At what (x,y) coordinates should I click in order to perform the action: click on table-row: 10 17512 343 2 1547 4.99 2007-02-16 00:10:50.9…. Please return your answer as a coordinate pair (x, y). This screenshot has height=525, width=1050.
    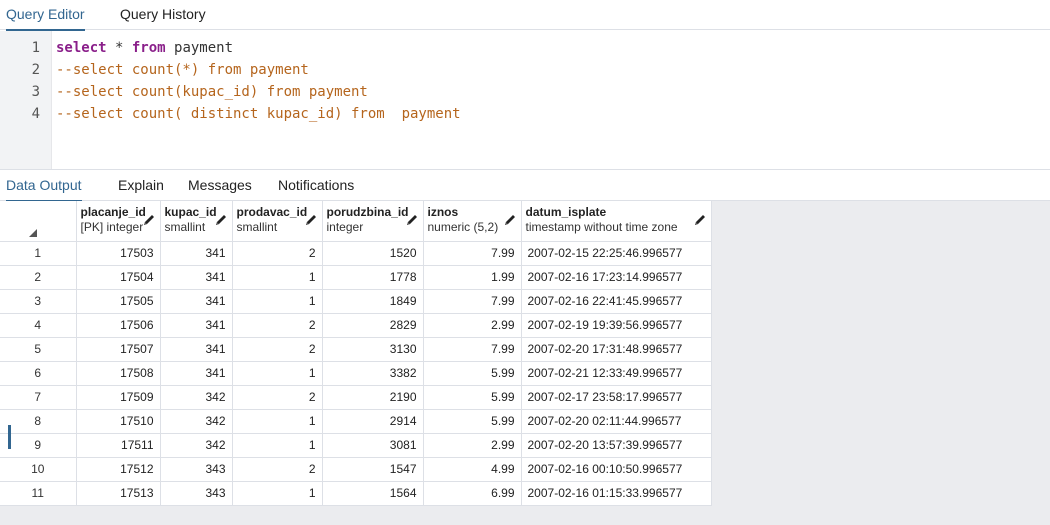
    Looking at the image, I should click on (356, 469).